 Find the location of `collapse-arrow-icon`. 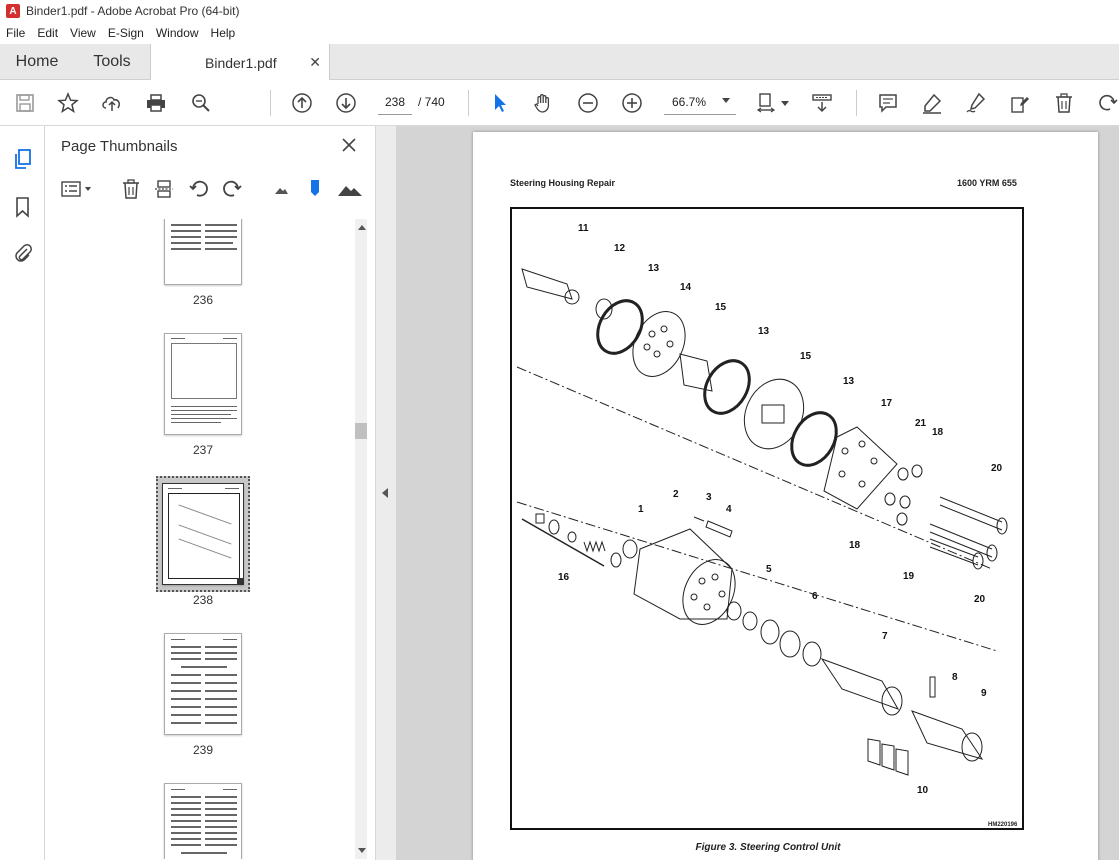

collapse-arrow-icon is located at coordinates (385, 493).